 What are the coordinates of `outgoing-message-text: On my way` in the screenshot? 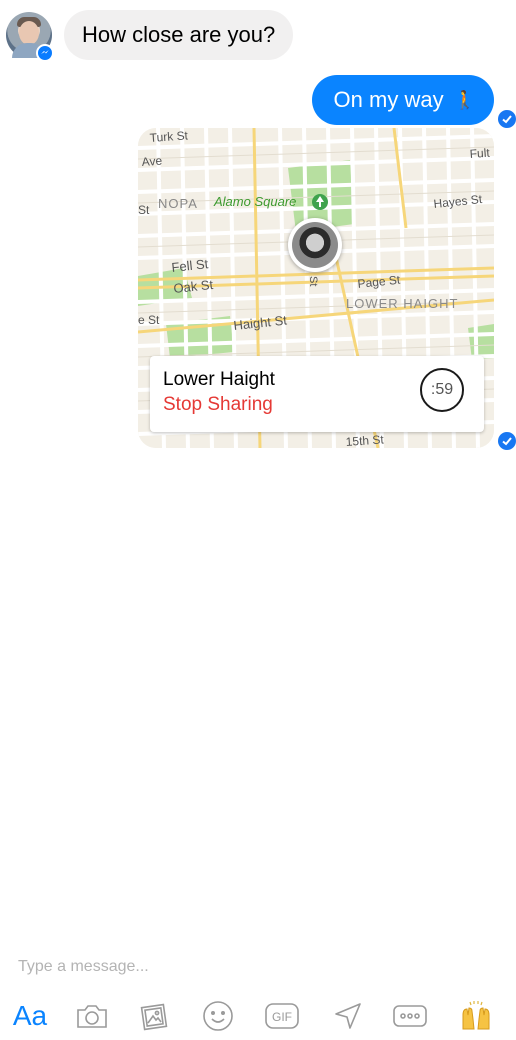 It's located at (388, 99).